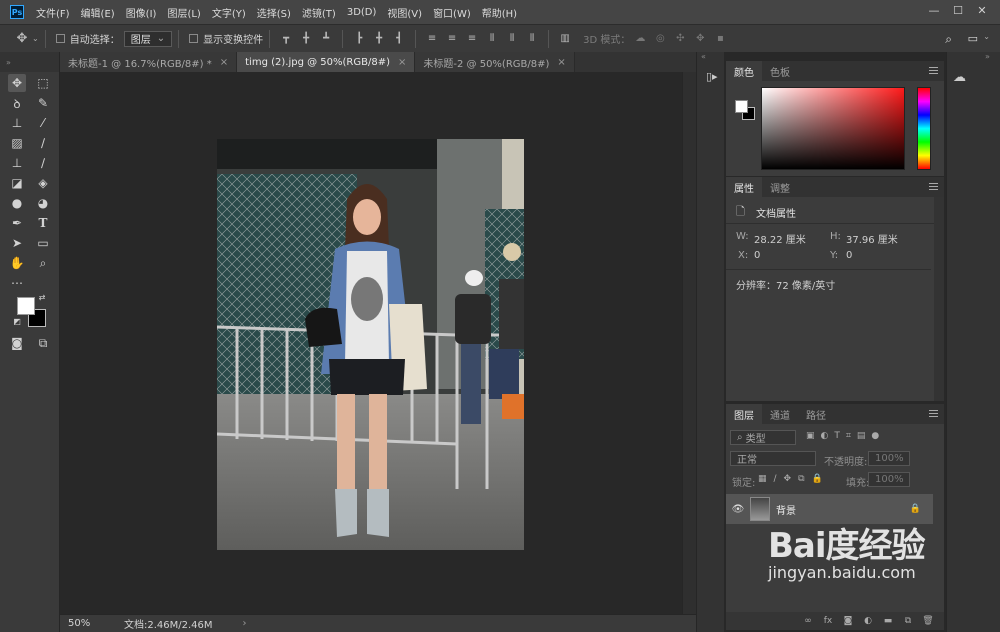 The width and height of the screenshot is (1000, 632). Describe the element at coordinates (948, 39) in the screenshot. I see `search-icon: ⌕` at that location.